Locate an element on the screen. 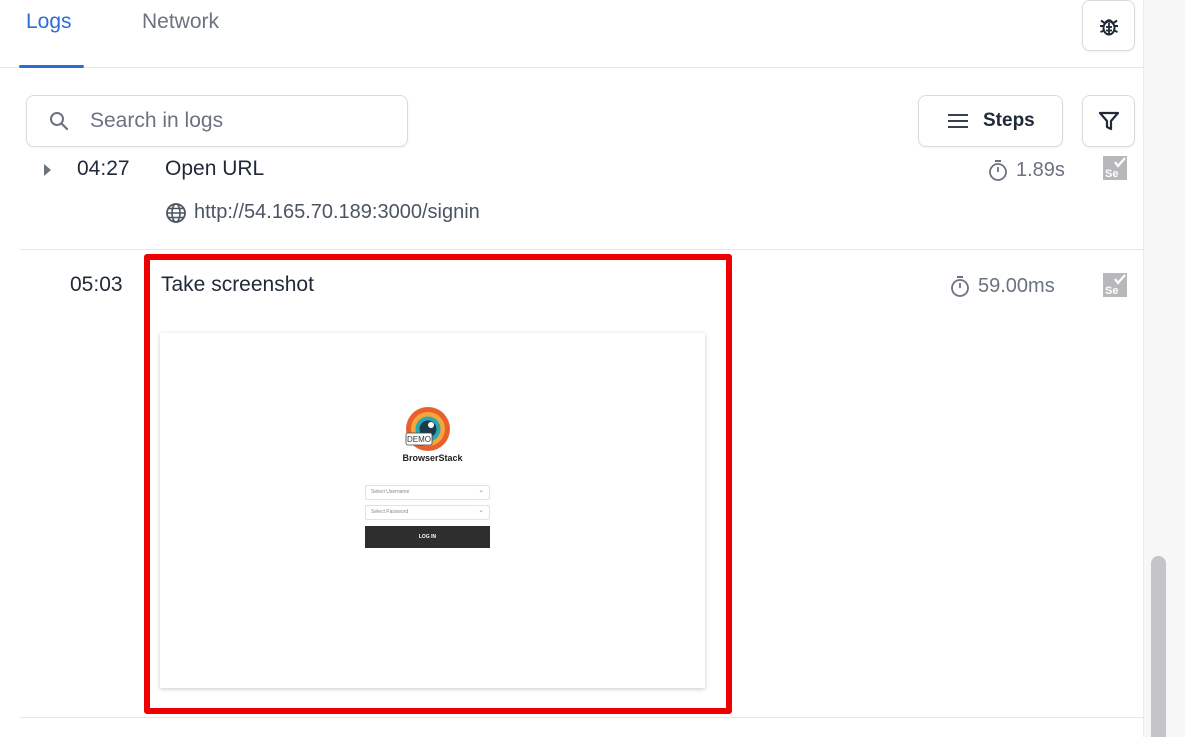  log-duration: 1.89s is located at coordinates (1026, 170).